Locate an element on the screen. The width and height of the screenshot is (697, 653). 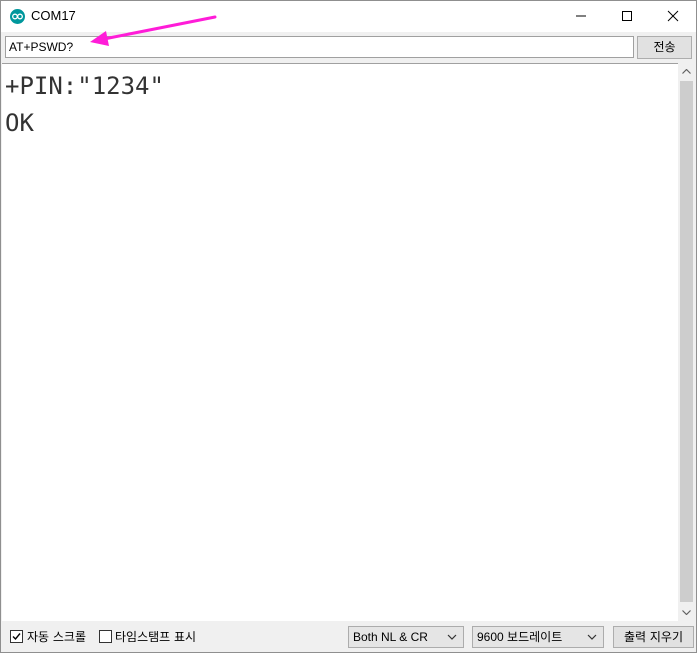
send-input is located at coordinates (319, 47).